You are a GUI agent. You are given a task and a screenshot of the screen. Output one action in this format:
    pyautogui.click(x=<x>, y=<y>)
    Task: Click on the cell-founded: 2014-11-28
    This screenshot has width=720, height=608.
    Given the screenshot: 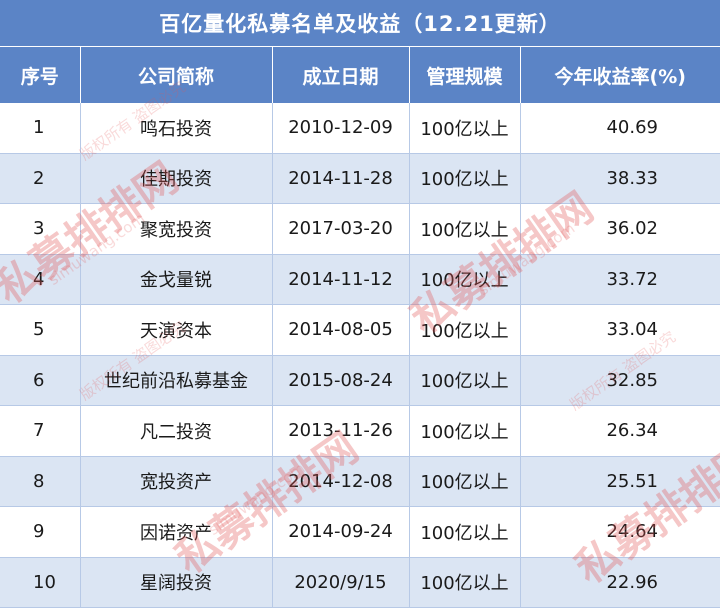 What is the action you would take?
    pyautogui.click(x=341, y=178)
    